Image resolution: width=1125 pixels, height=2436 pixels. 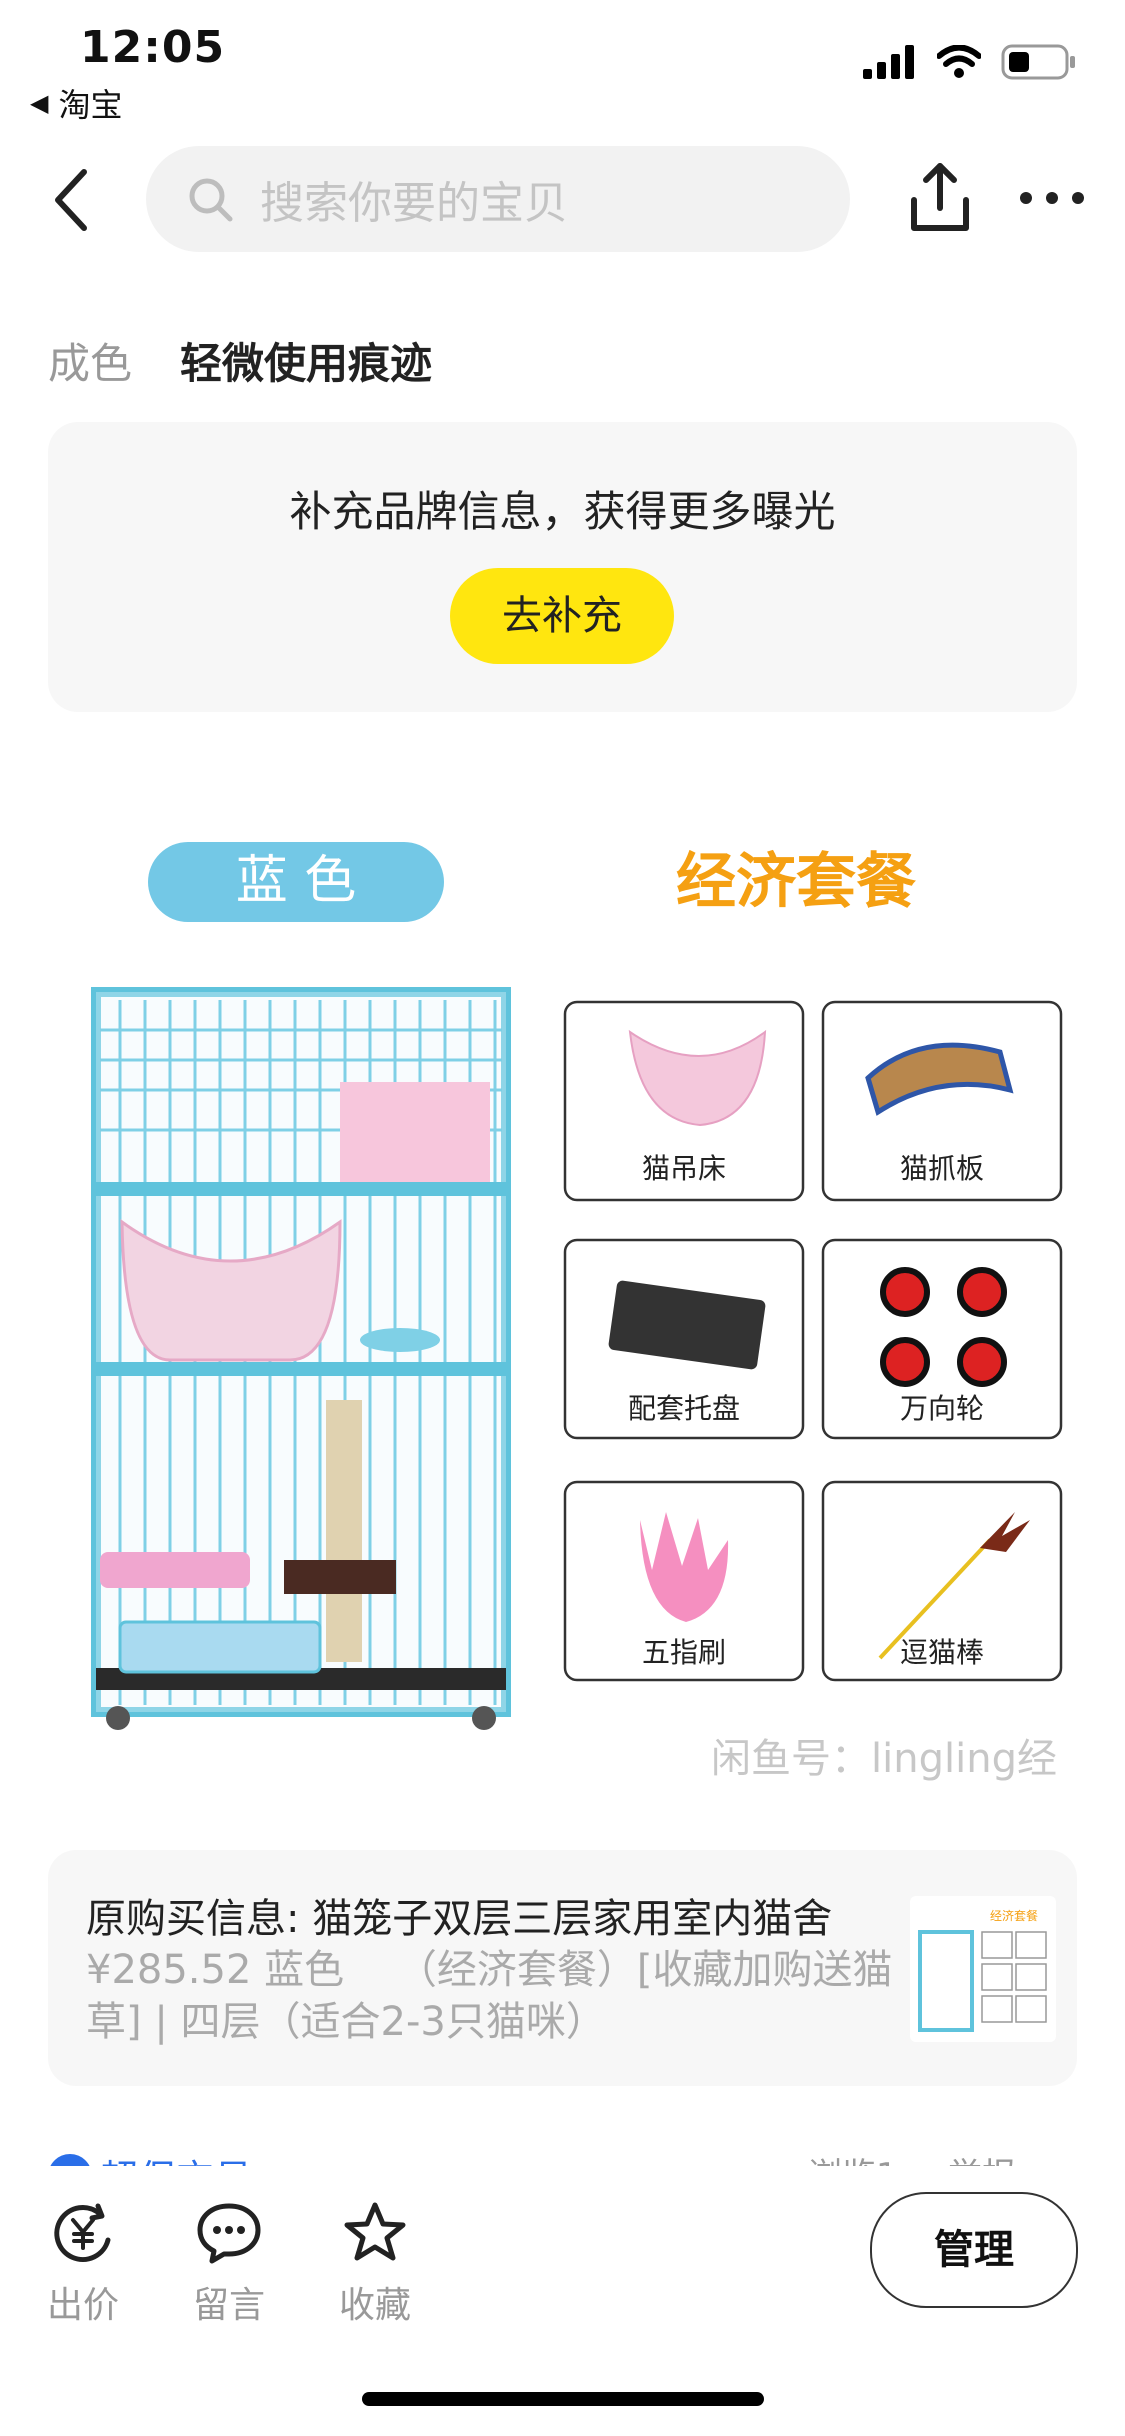 What do you see at coordinates (90, 363) in the screenshot?
I see `condition-label: 成色` at bounding box center [90, 363].